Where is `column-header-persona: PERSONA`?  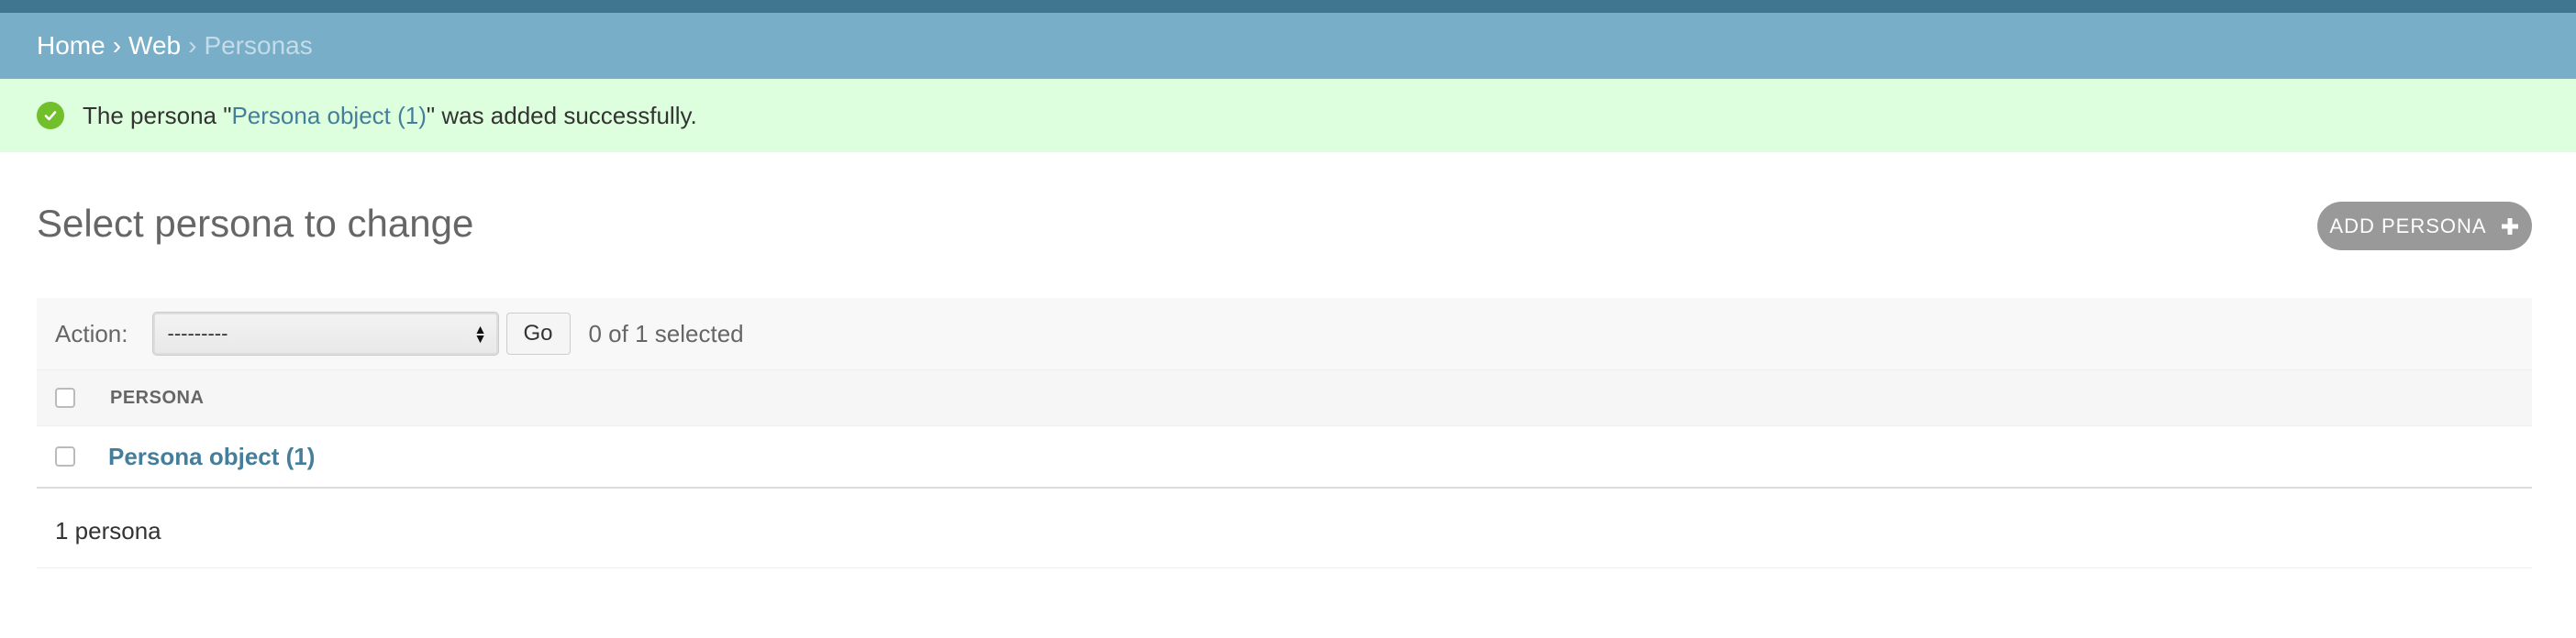 column-header-persona: PERSONA is located at coordinates (157, 398).